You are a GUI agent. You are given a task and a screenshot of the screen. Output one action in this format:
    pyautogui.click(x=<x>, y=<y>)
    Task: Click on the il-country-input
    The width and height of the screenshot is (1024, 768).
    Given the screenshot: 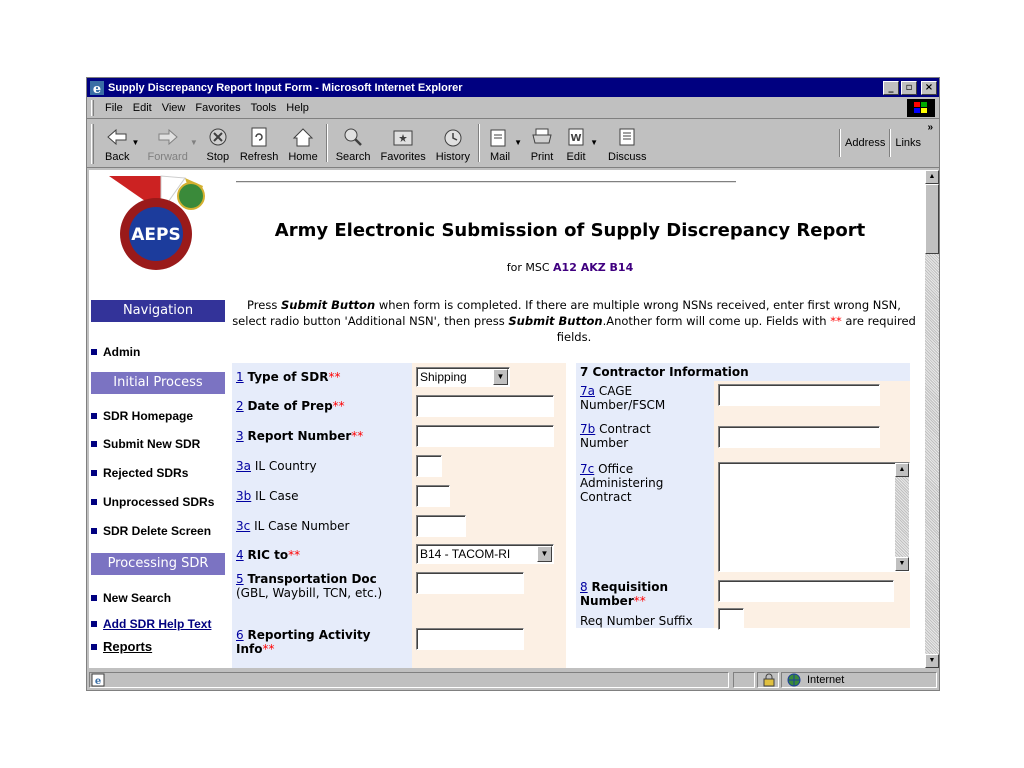 What is the action you would take?
    pyautogui.click(x=429, y=466)
    